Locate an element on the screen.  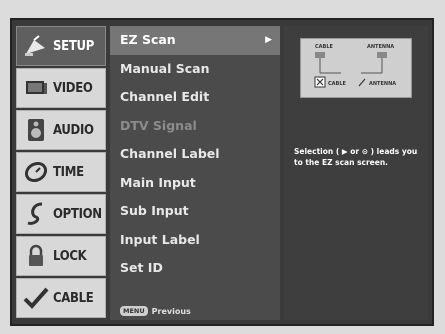
menu-item-dtv-signal: DTV Signal is located at coordinates (195, 126).